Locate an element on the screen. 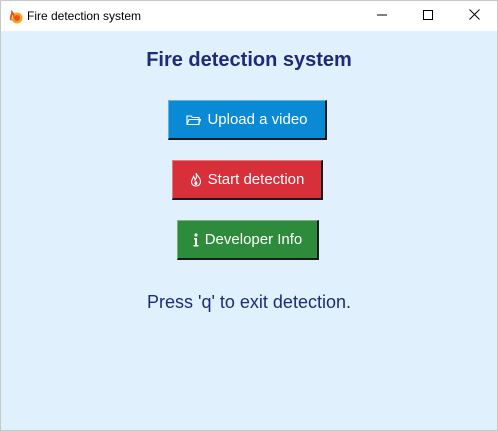 Image resolution: width=498 pixels, height=431 pixels. exit-hint-text: Press 'q' to exit detection. is located at coordinates (249, 302).